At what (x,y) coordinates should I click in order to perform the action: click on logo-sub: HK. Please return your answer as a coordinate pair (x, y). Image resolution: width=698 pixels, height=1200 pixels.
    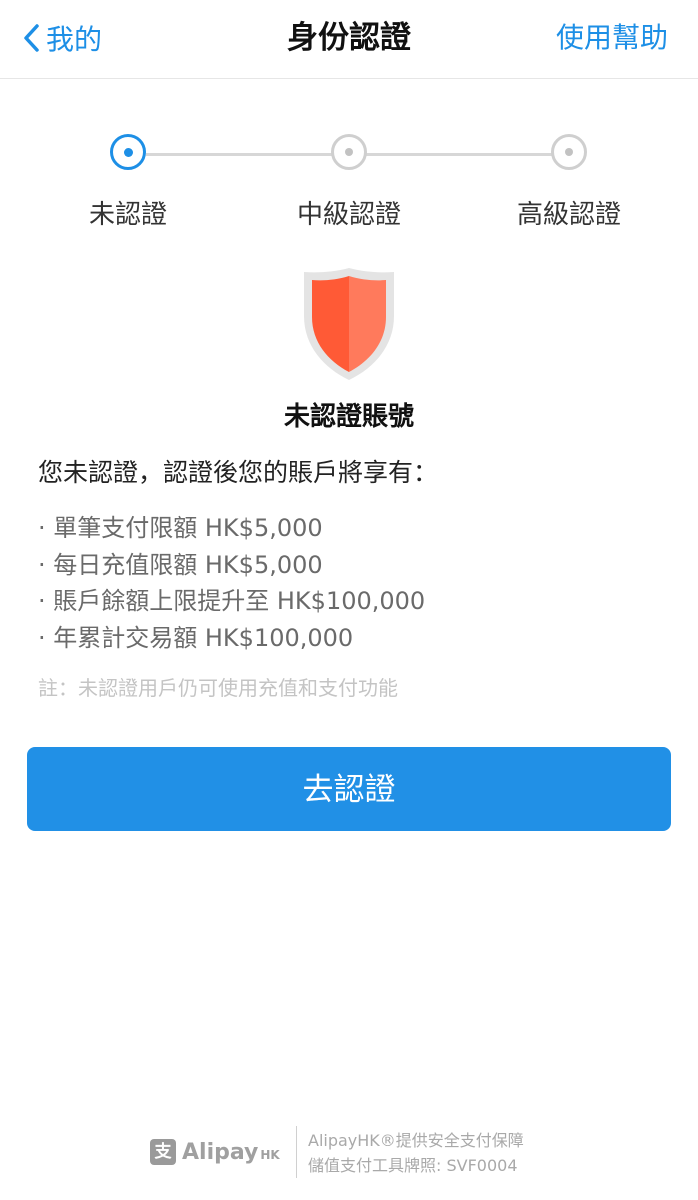
    Looking at the image, I should click on (270, 1155).